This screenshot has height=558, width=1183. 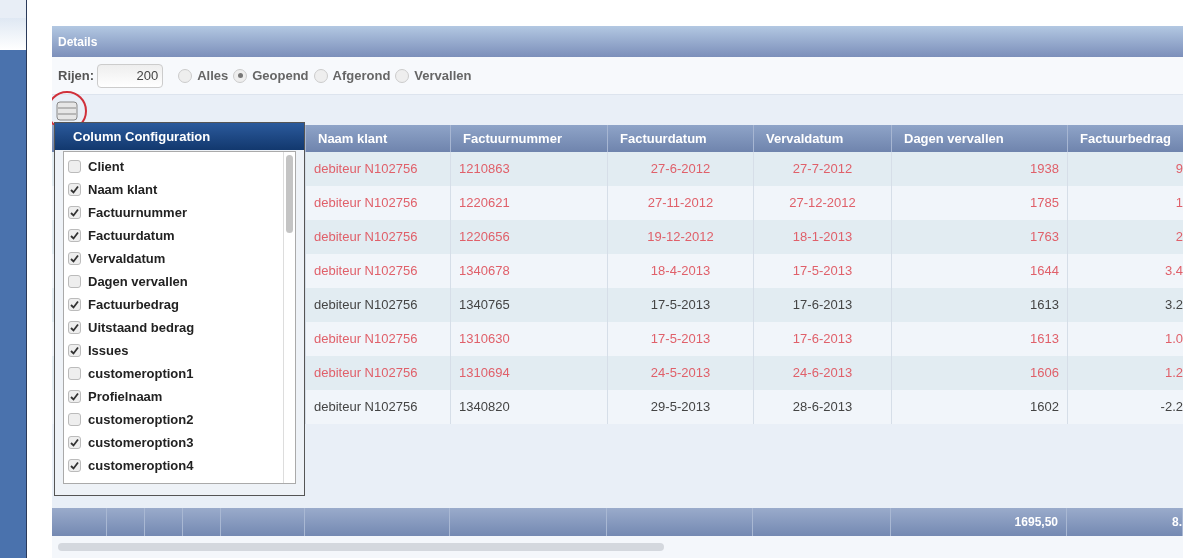 What do you see at coordinates (175, 373) in the screenshot?
I see `column-option: customeroption1` at bounding box center [175, 373].